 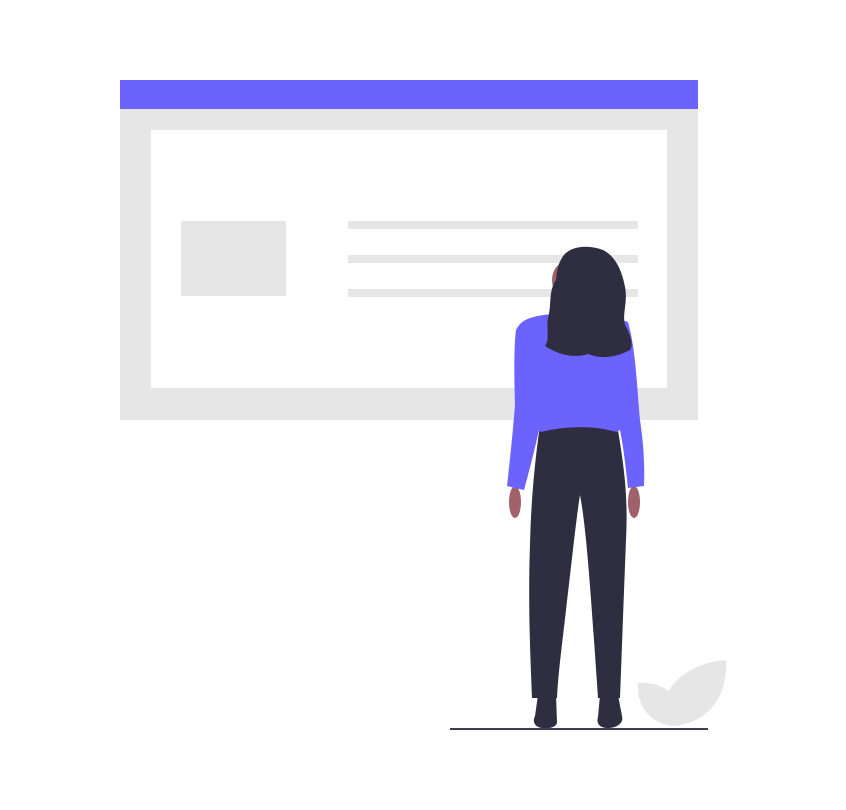 What do you see at coordinates (578, 561) in the screenshot?
I see `legs` at bounding box center [578, 561].